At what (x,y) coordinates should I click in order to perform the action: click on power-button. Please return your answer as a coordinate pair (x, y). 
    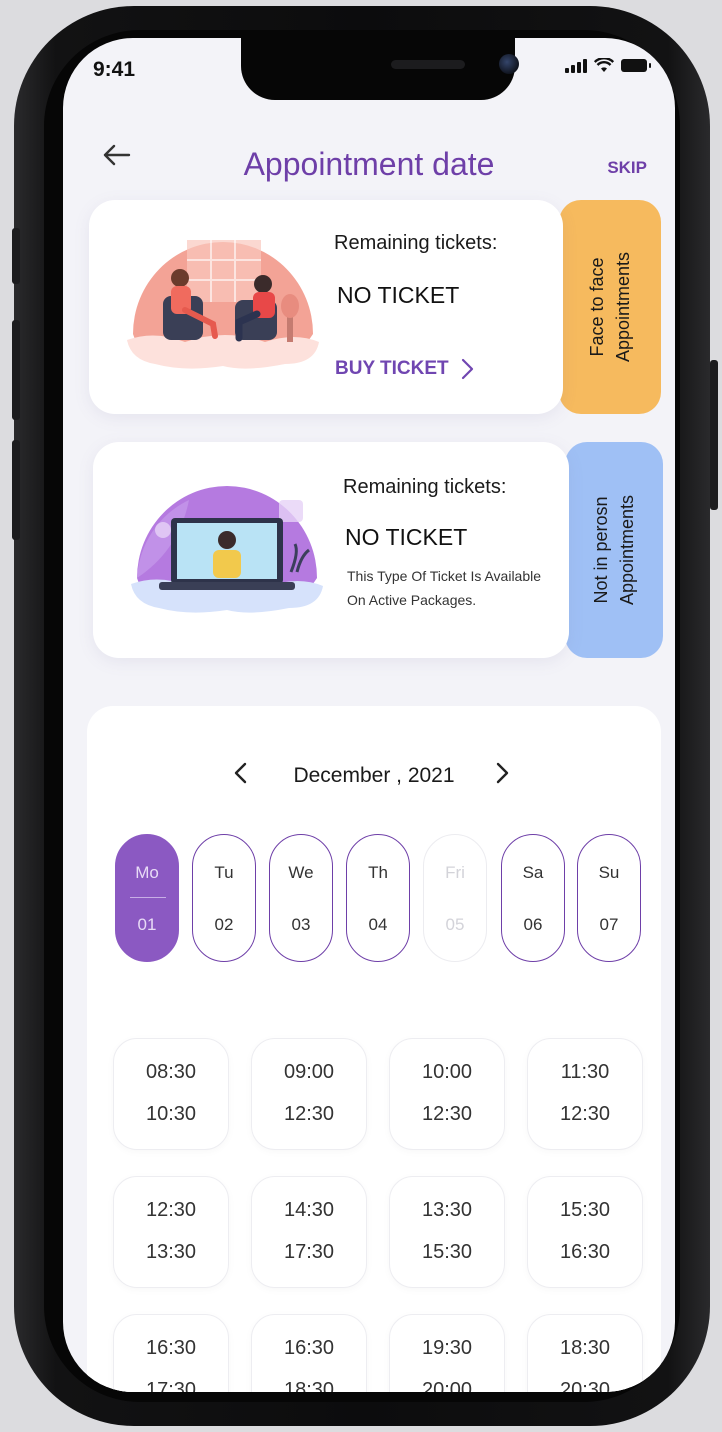
    Looking at the image, I should click on (714, 435).